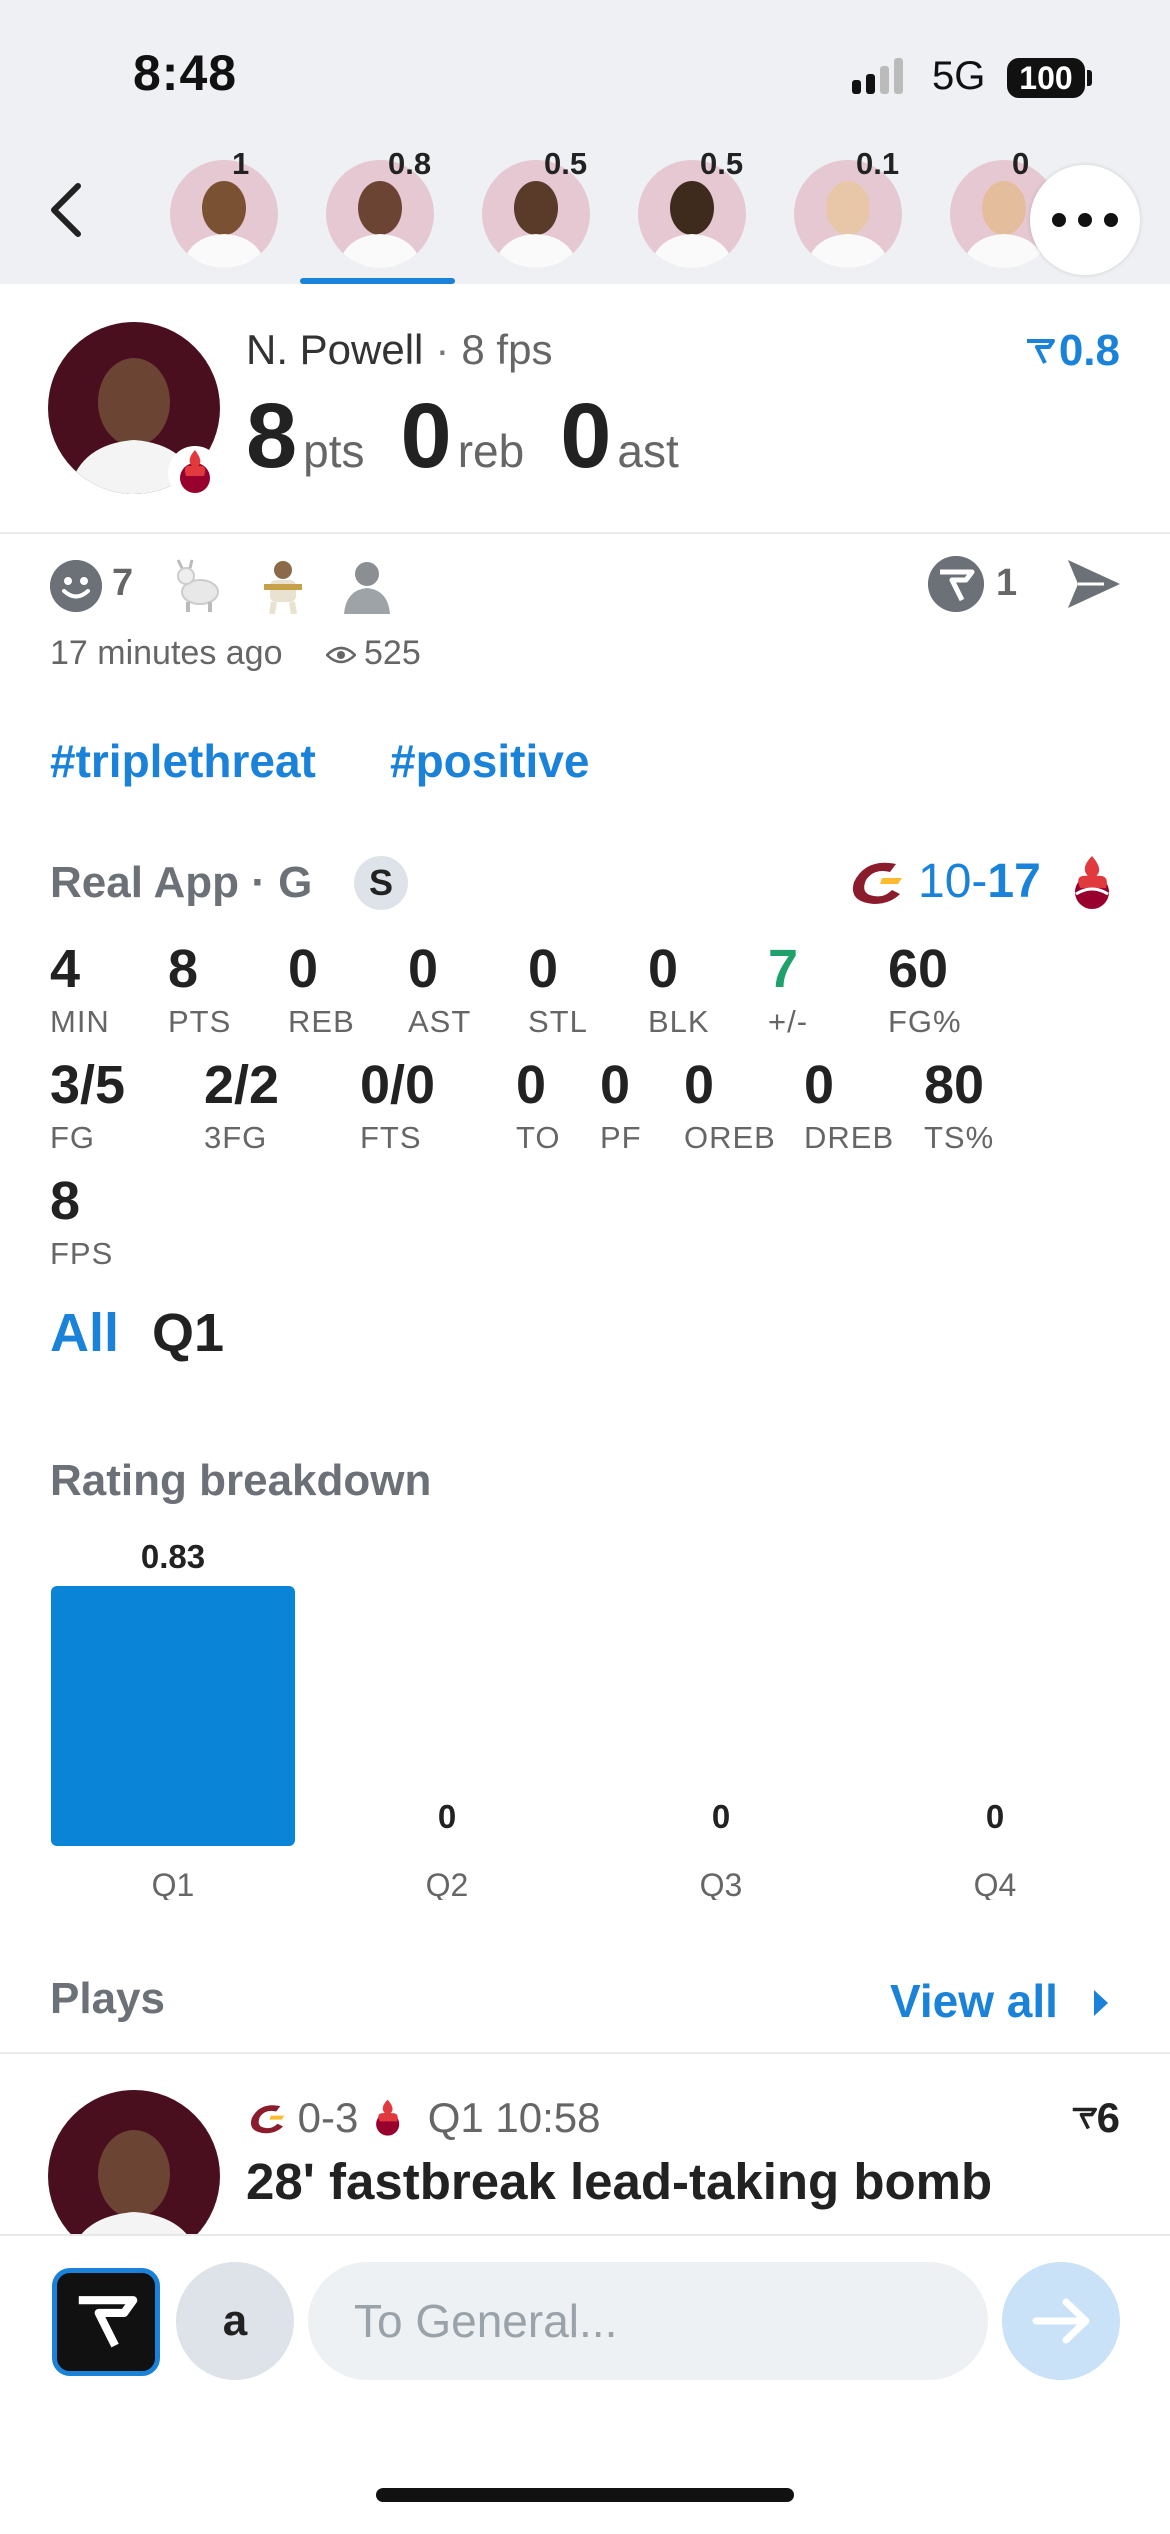 The image size is (1170, 2534). What do you see at coordinates (514, 2117) in the screenshot?
I see `play-time: Q1 10:58` at bounding box center [514, 2117].